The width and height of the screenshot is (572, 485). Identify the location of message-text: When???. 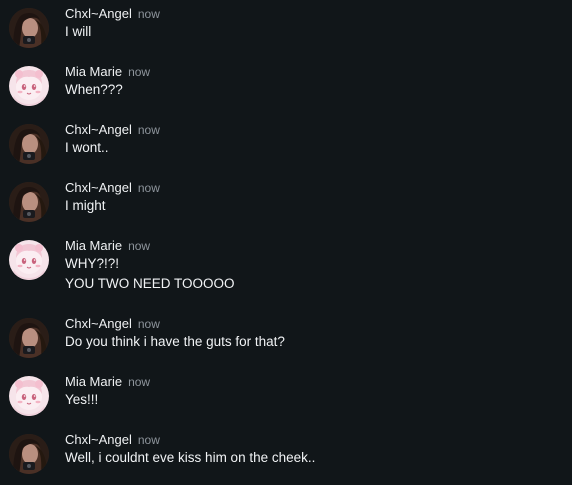
(94, 89).